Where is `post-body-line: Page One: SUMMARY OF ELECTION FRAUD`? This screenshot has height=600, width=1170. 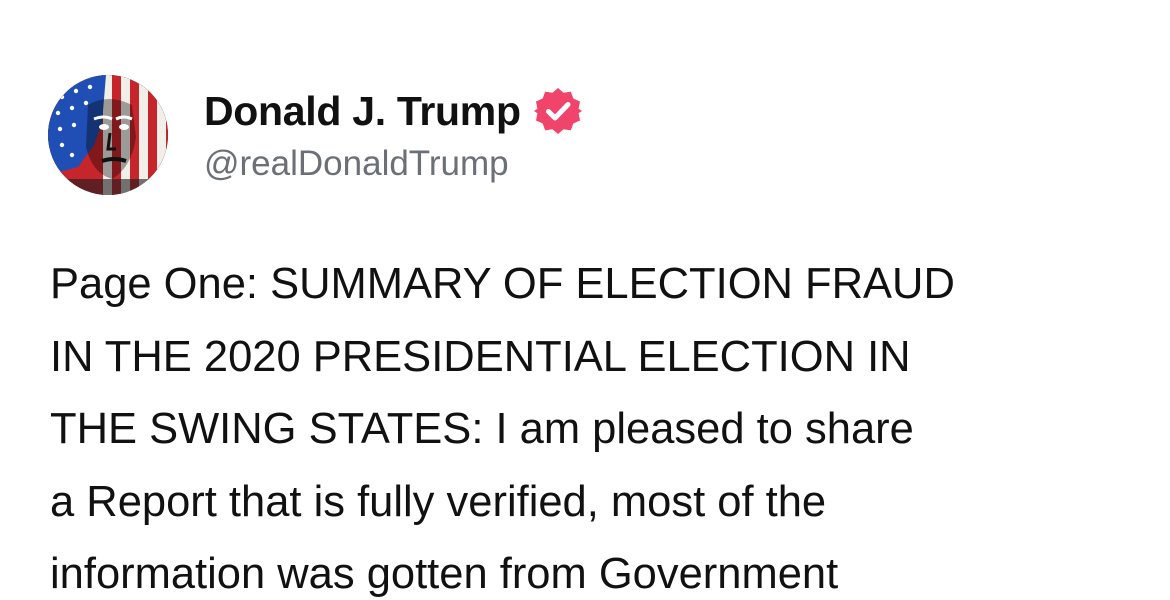 post-body-line: Page One: SUMMARY OF ELECTION FRAUD is located at coordinates (502, 284).